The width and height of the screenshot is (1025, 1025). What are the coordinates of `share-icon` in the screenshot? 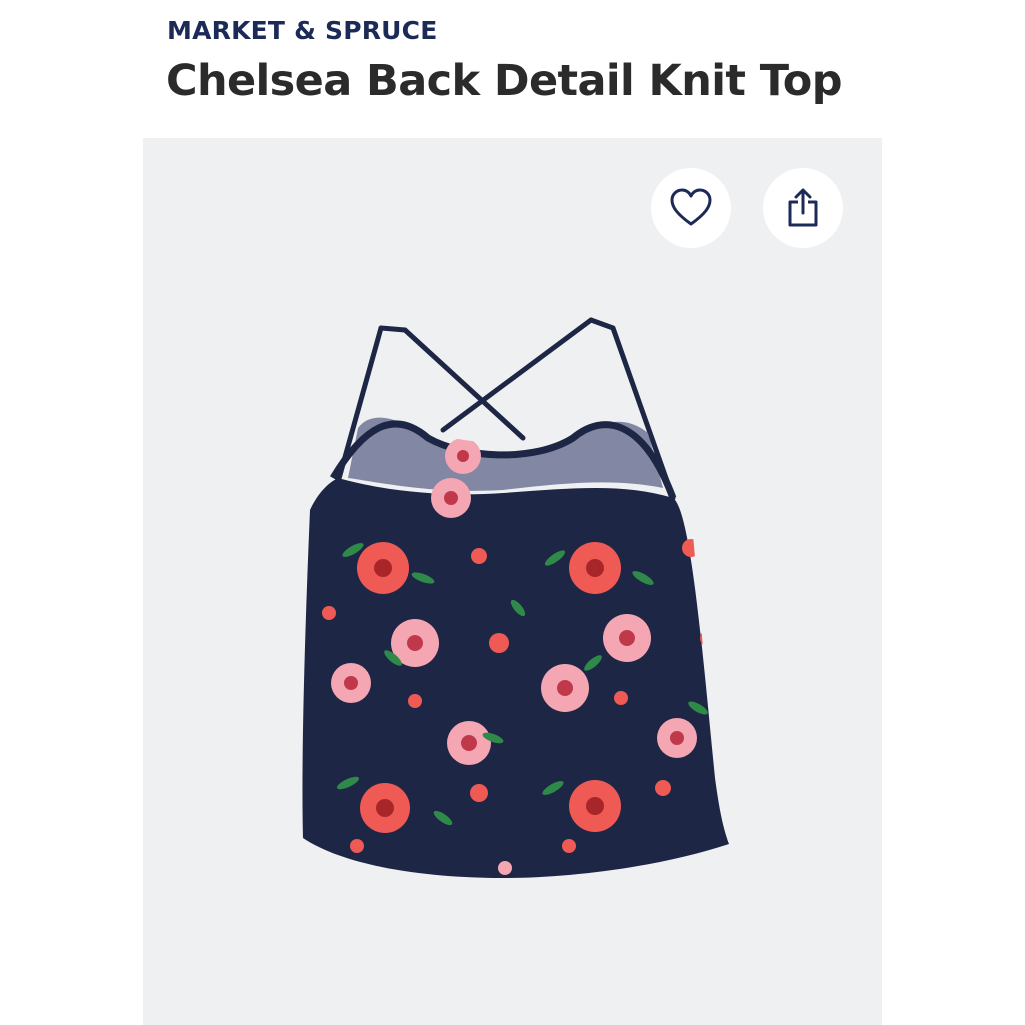 It's located at (803, 208).